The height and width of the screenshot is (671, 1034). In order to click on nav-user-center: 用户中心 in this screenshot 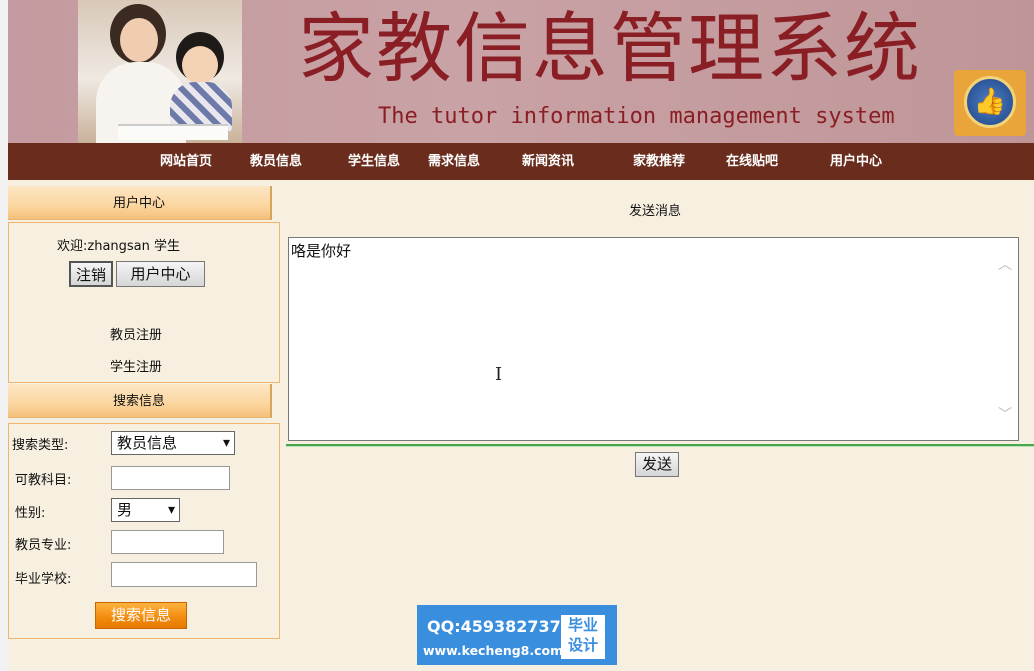, I will do `click(856, 161)`.